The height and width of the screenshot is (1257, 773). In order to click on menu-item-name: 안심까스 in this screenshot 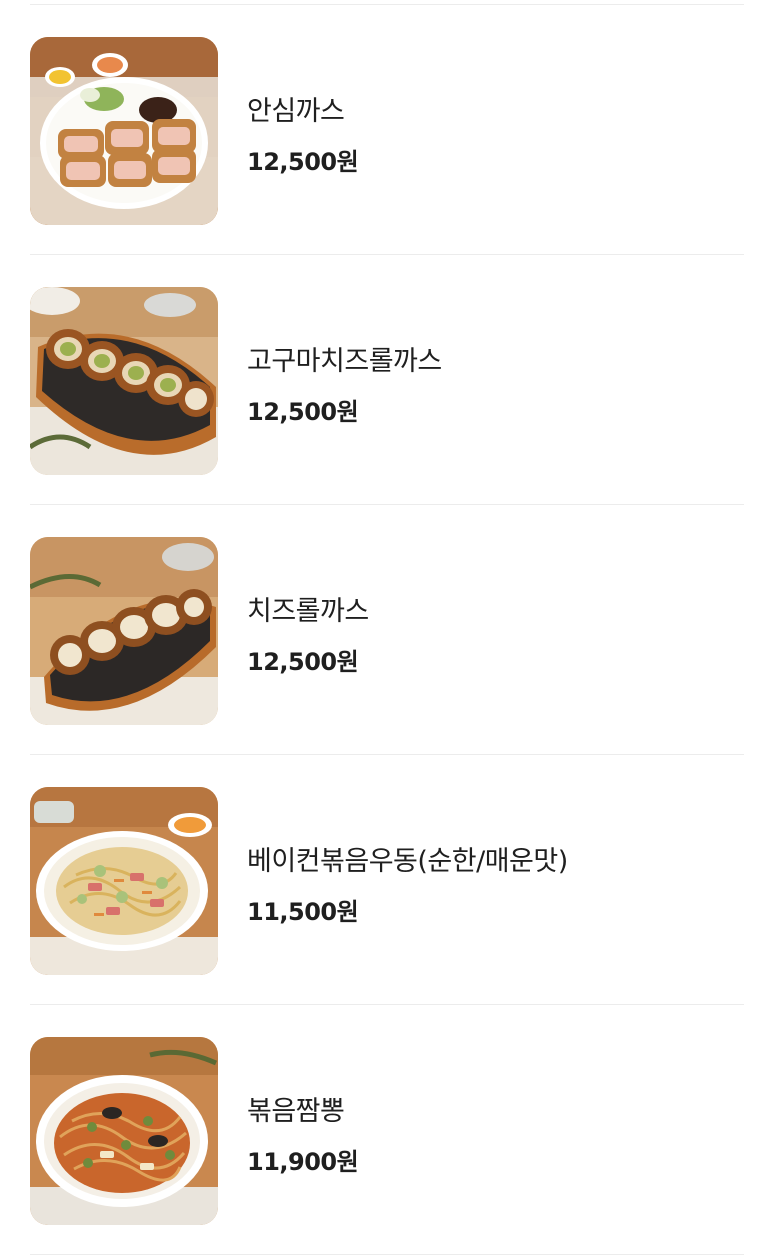, I will do `click(296, 111)`.